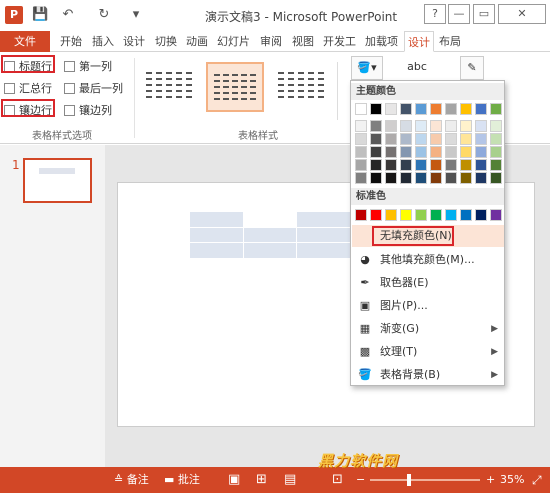 This screenshot has width=550, height=493. What do you see at coordinates (343, 91) in the screenshot?
I see `styles-scroll` at bounding box center [343, 91].